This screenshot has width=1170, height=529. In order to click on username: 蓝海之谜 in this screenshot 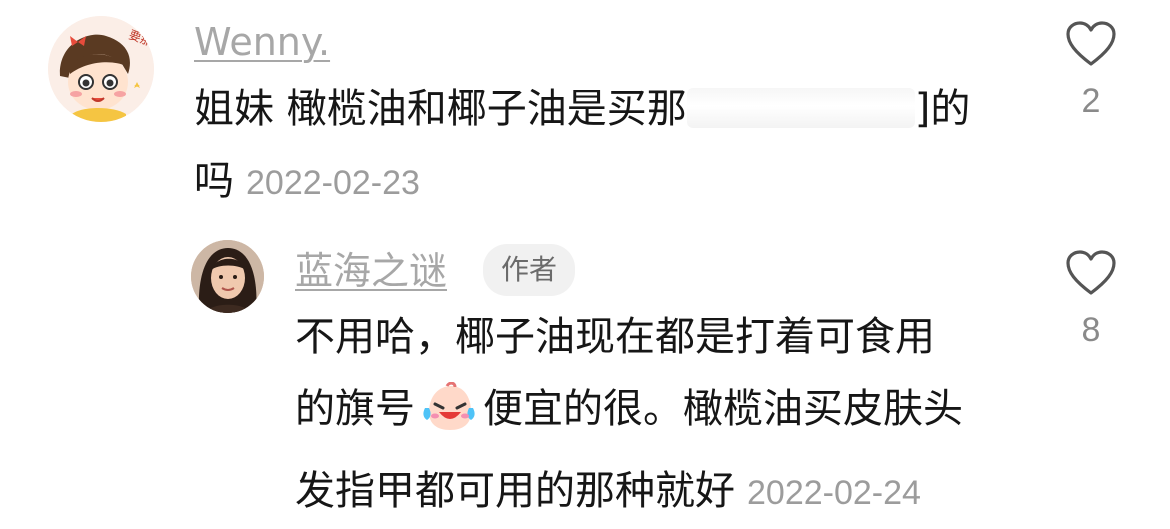, I will do `click(371, 271)`.